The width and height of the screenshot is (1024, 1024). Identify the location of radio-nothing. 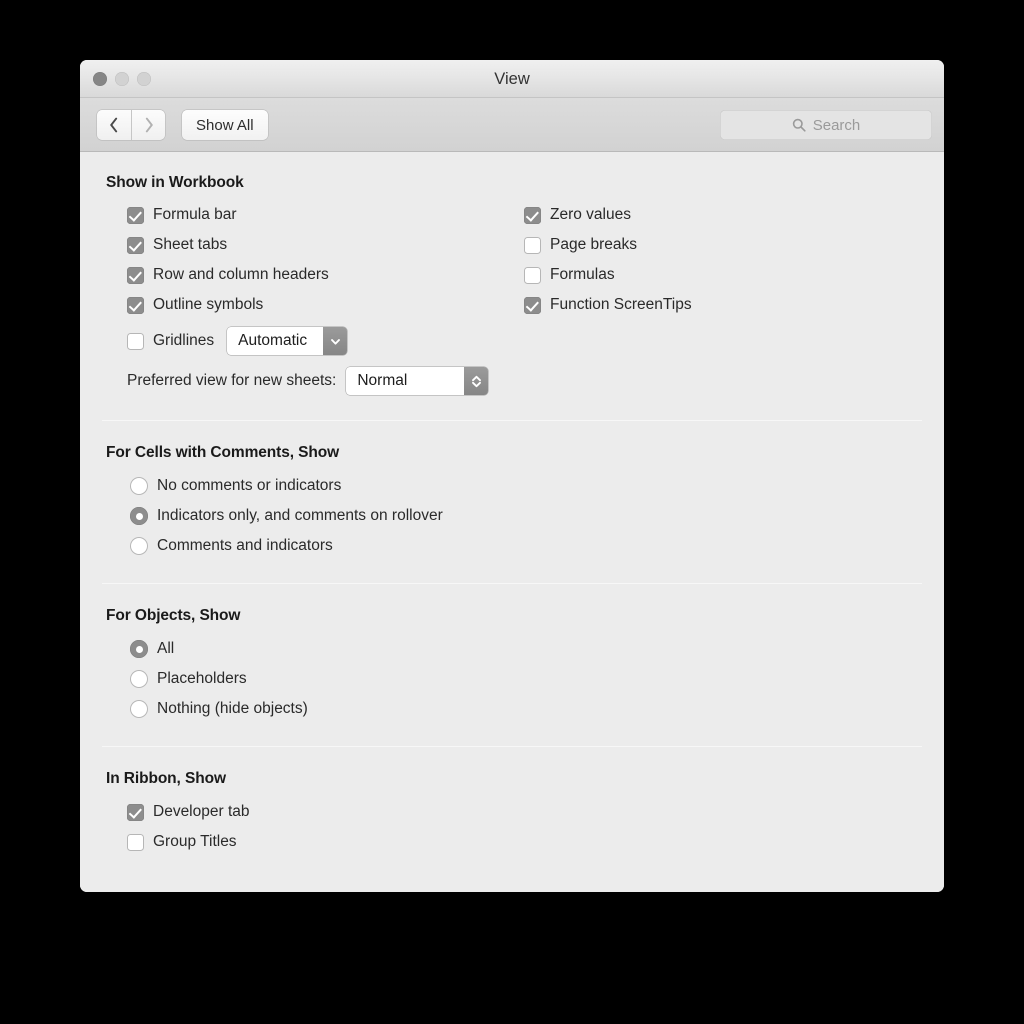
(139, 709).